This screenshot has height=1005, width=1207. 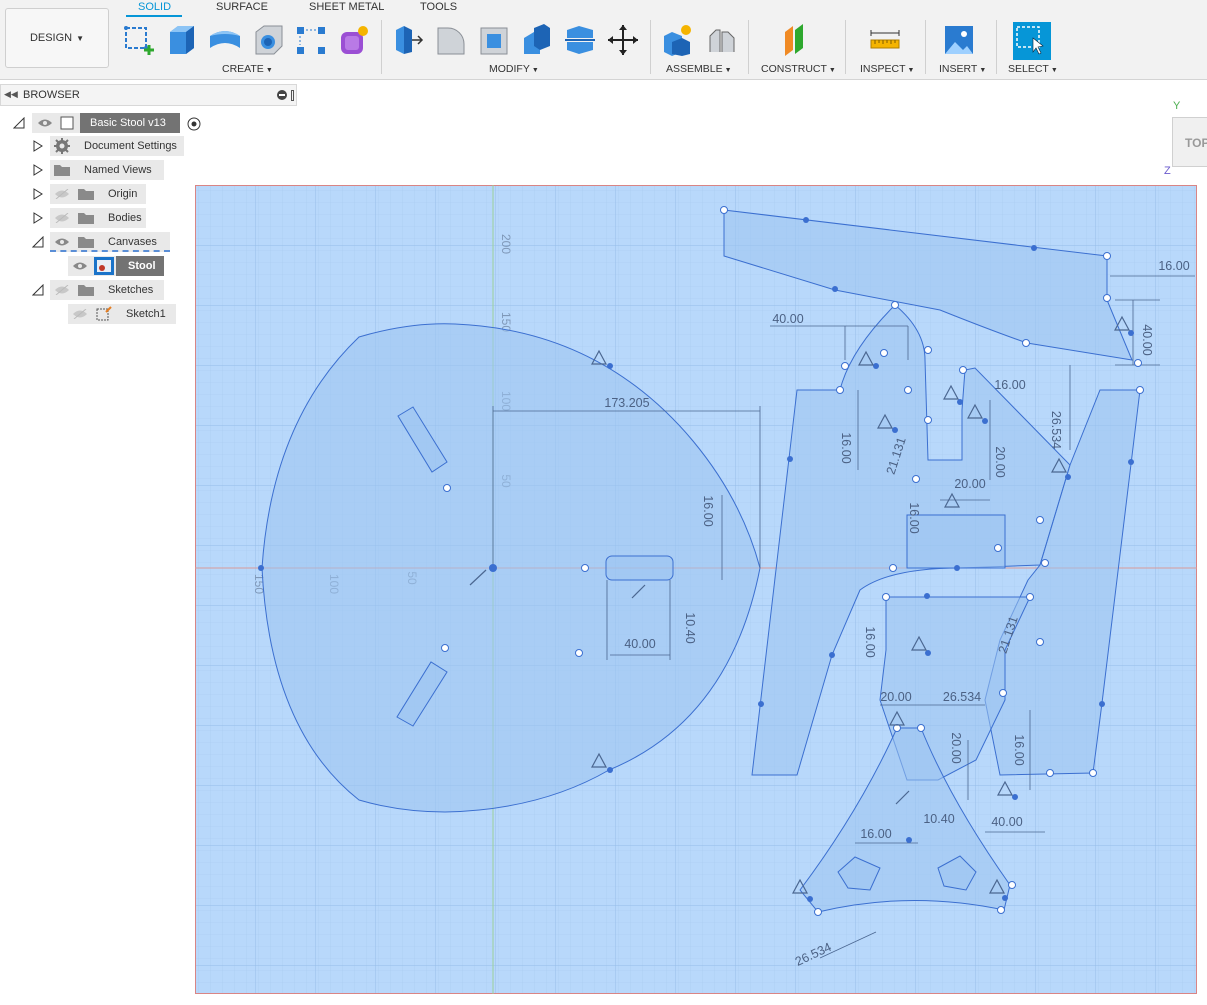 What do you see at coordinates (104, 266) in the screenshot?
I see `canvas-image-icon` at bounding box center [104, 266].